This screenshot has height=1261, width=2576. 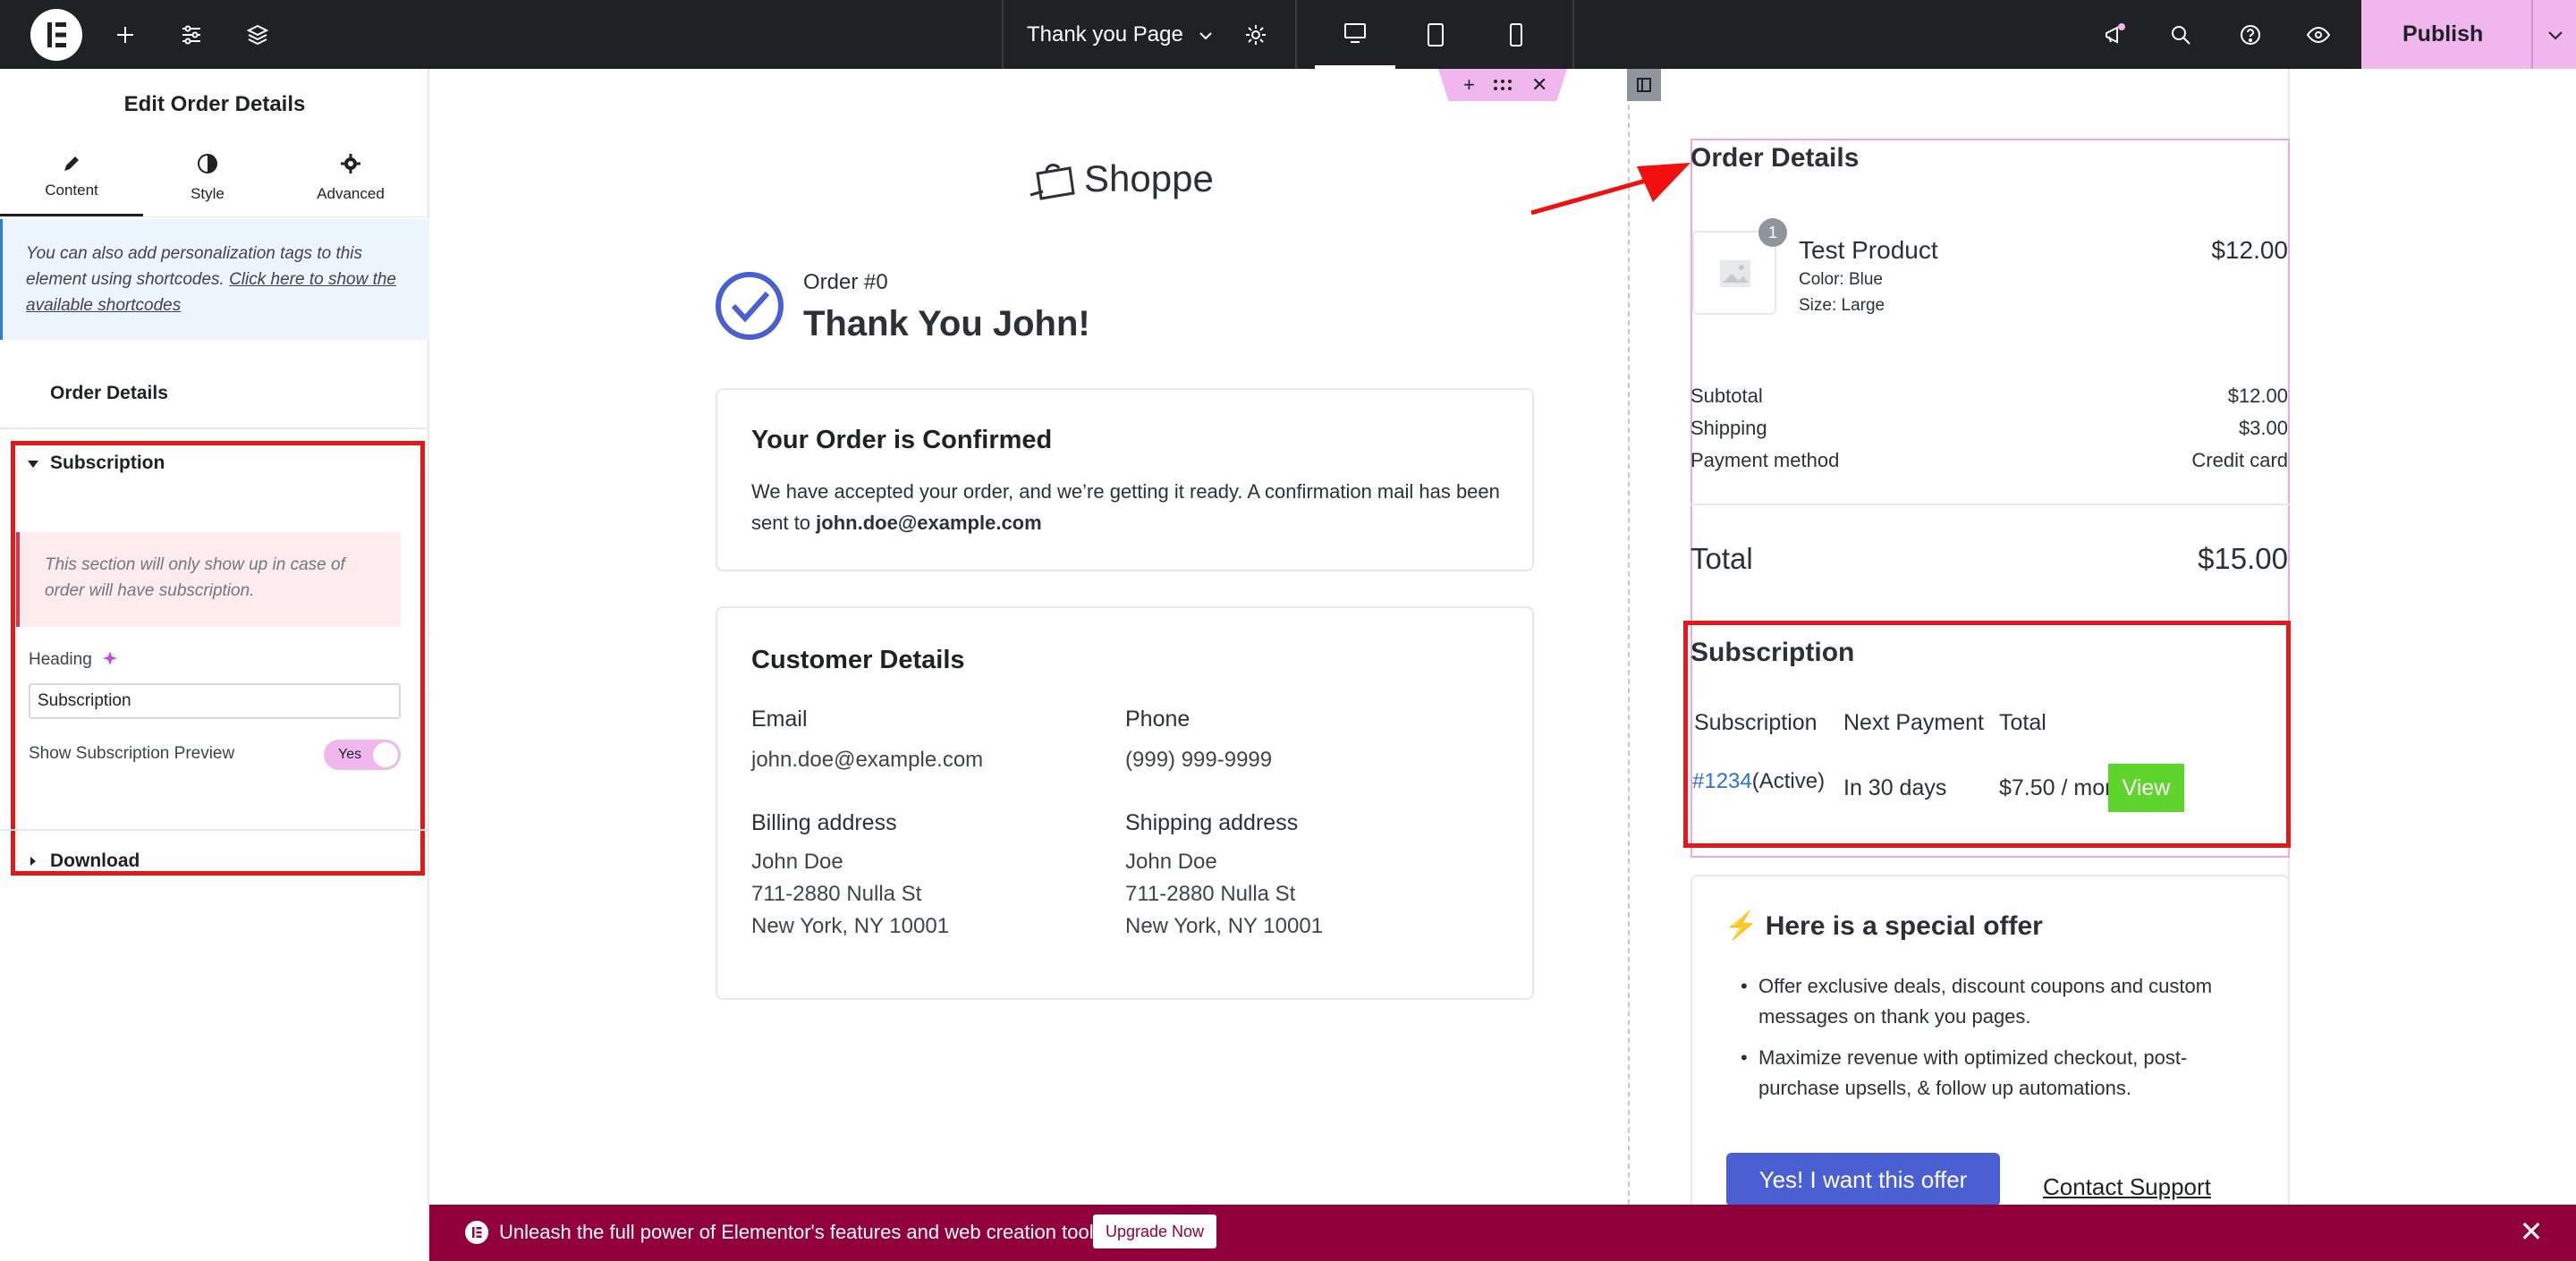 I want to click on order-details-title: Order Details, so click(x=1775, y=158).